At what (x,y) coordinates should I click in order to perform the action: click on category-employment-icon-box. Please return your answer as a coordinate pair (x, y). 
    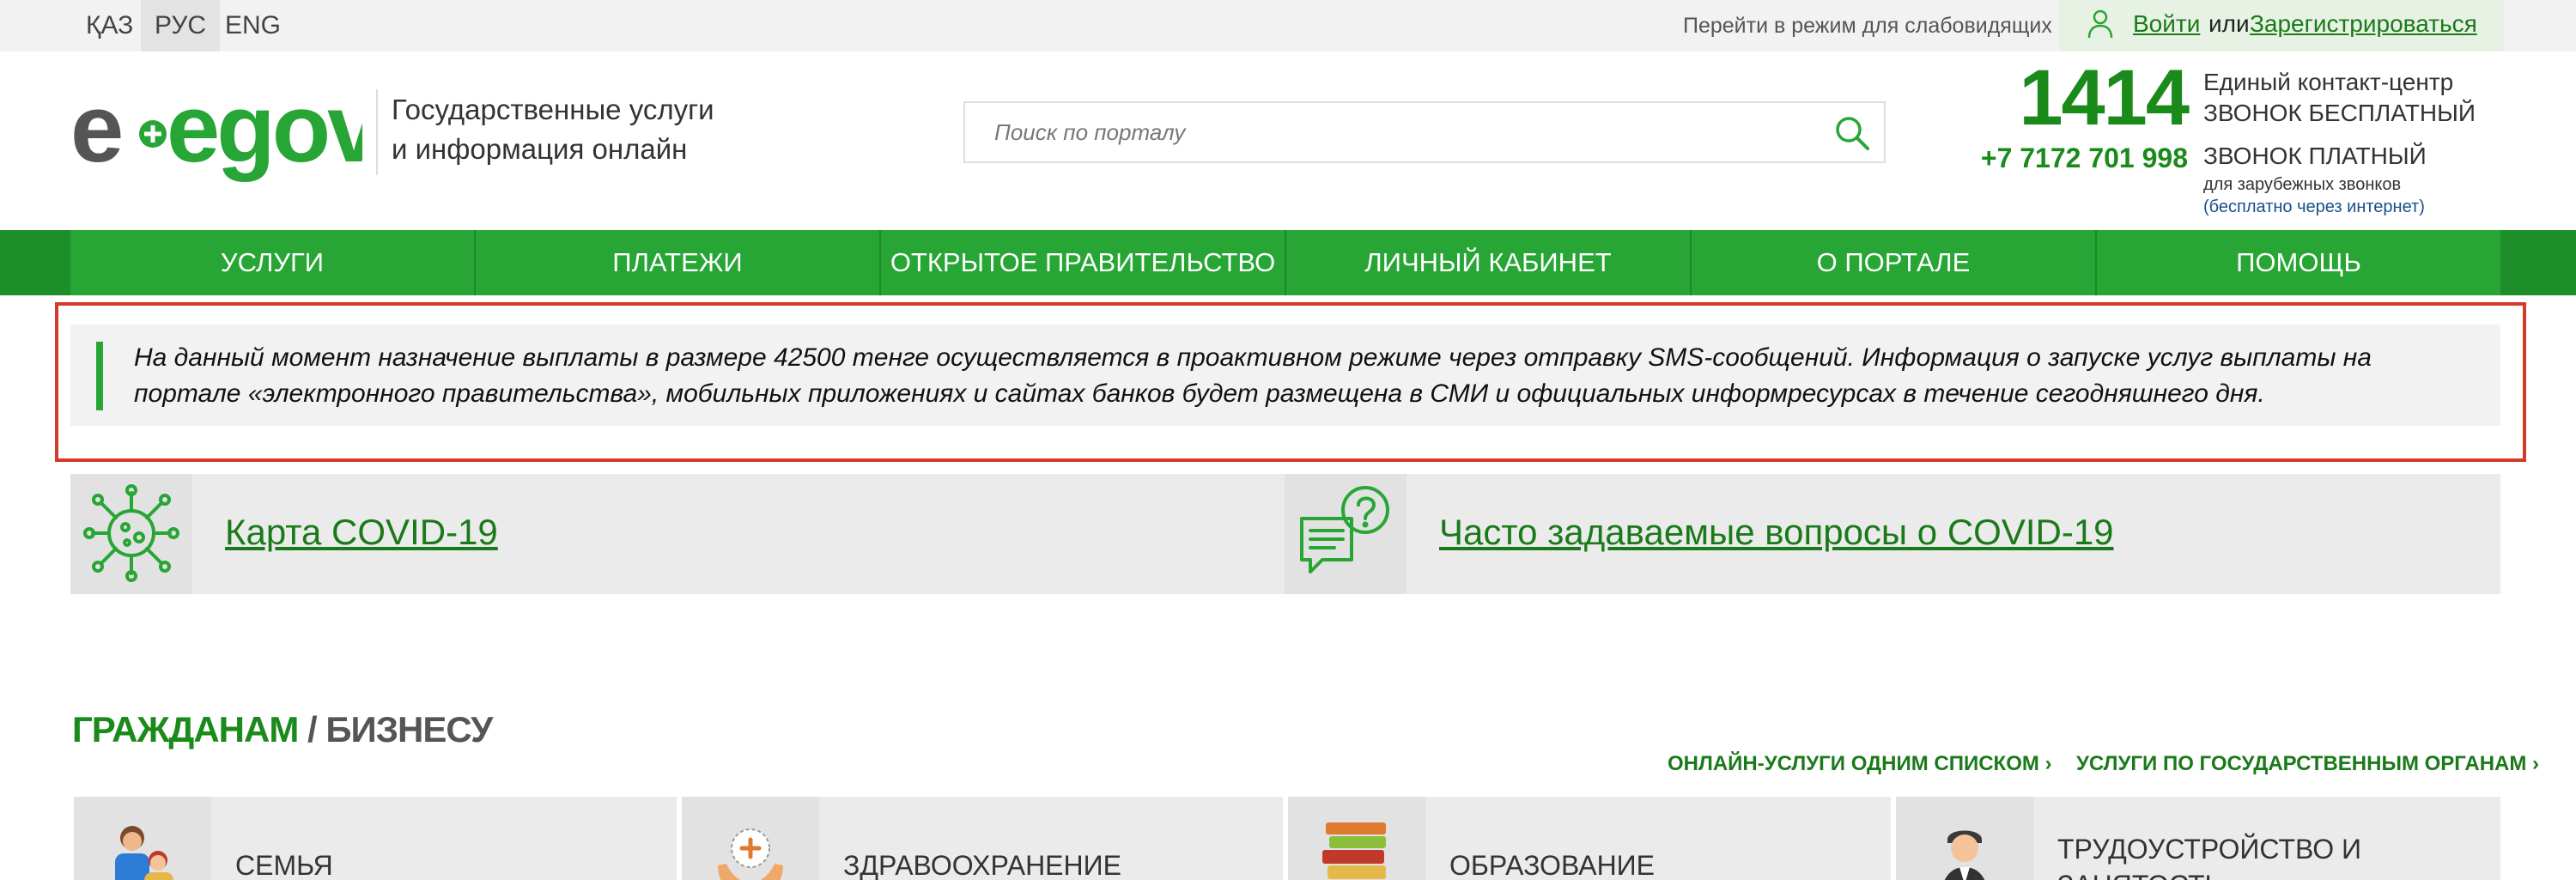
    Looking at the image, I should click on (1965, 838).